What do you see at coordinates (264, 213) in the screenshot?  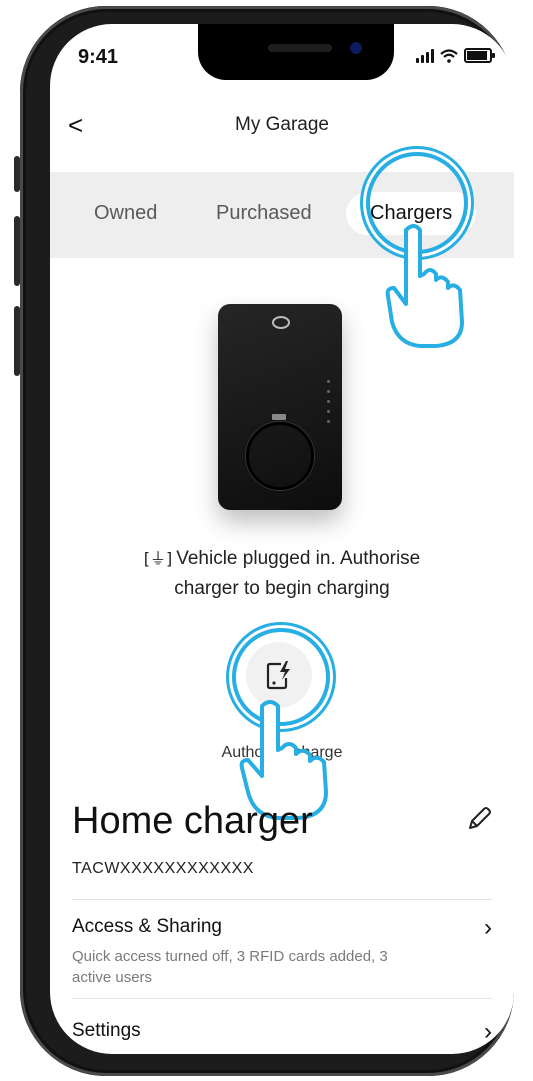 I see `tab-purchased: Purchased` at bounding box center [264, 213].